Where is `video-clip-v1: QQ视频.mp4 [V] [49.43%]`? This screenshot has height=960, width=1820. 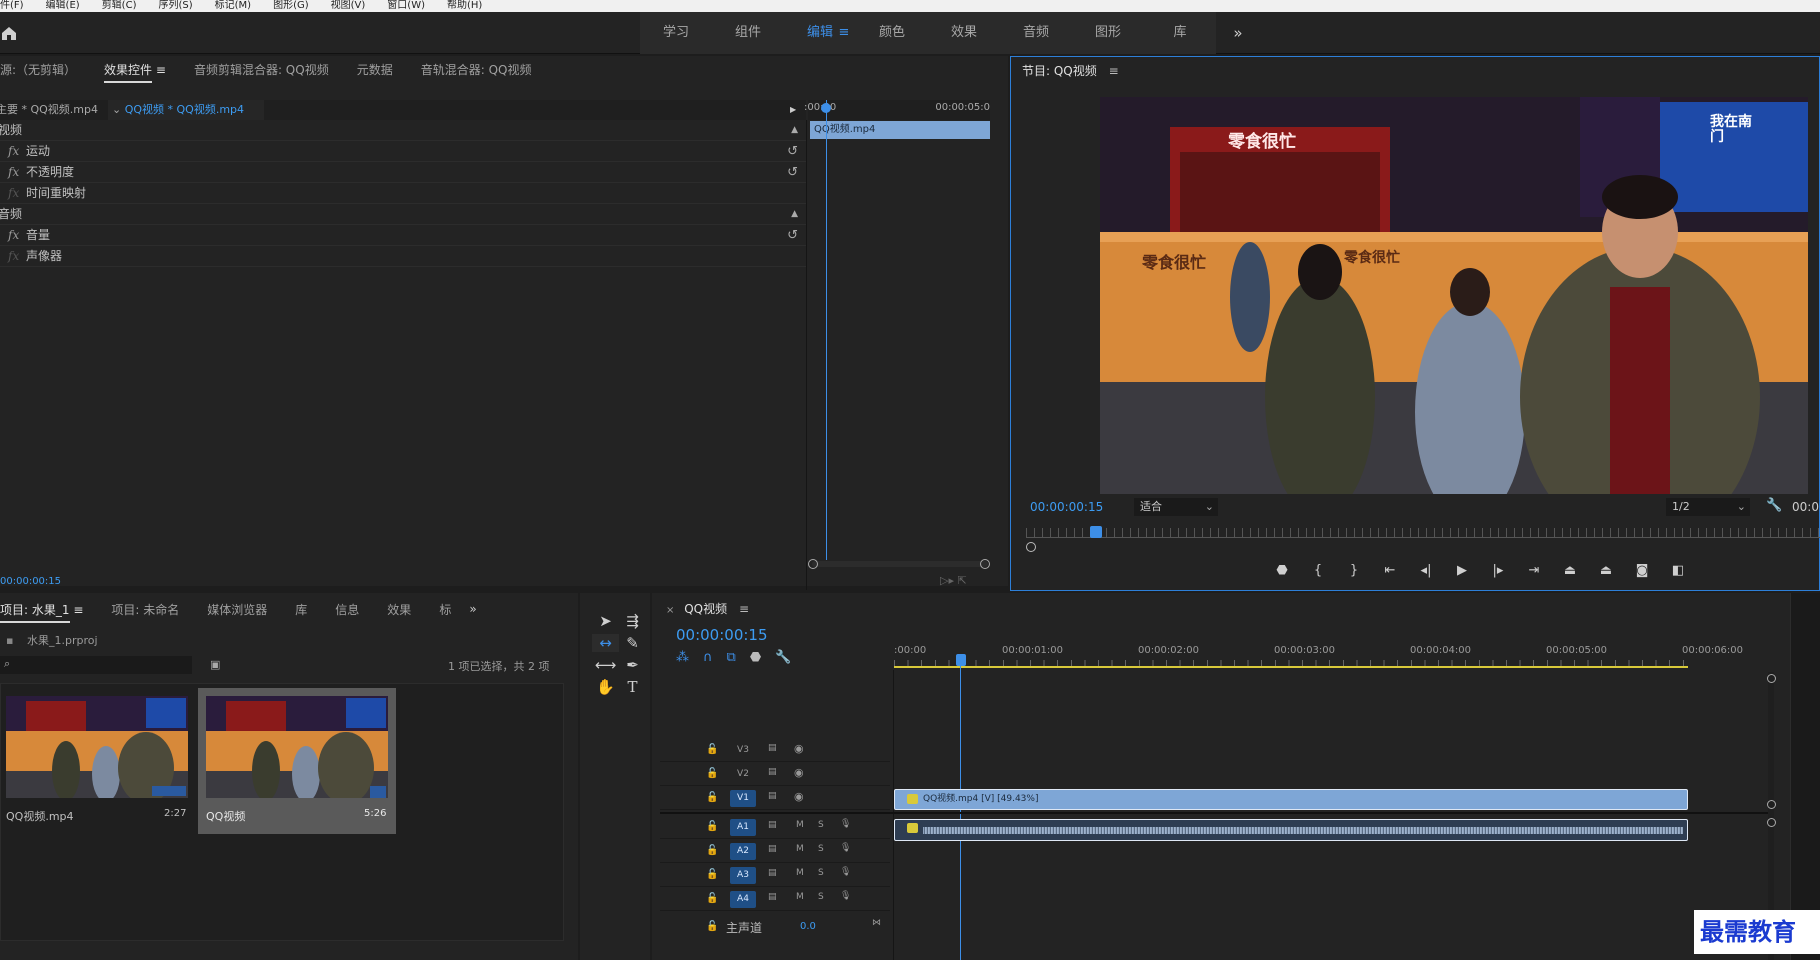
video-clip-v1: QQ视频.mp4 [V] [49.43%] is located at coordinates (1291, 799).